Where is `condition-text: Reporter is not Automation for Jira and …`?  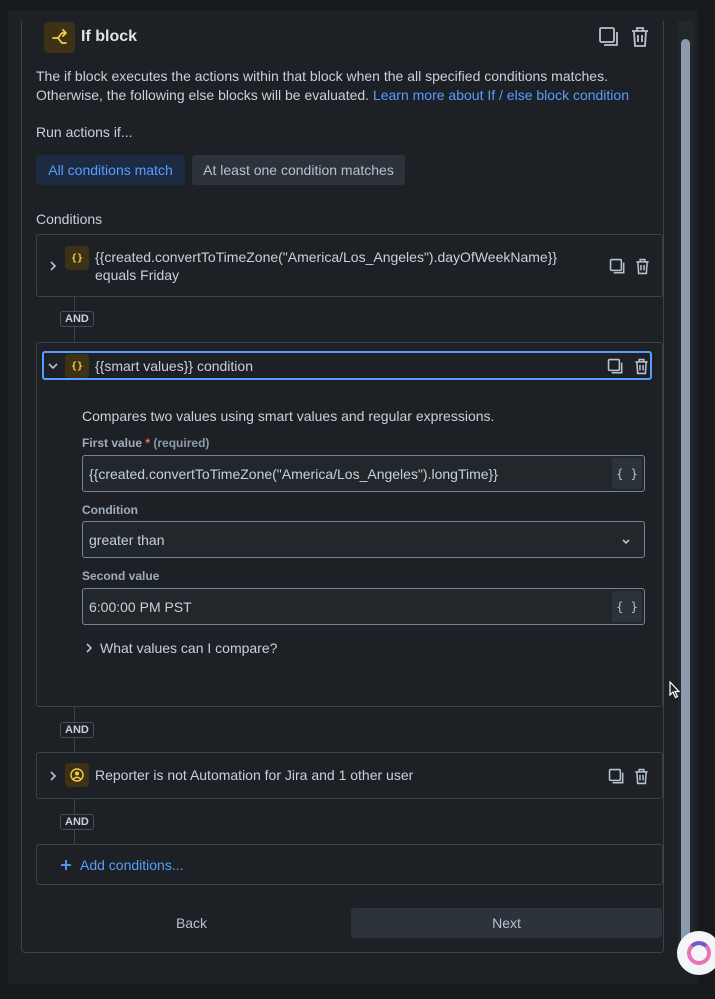 condition-text: Reporter is not Automation for Jira and … is located at coordinates (254, 775).